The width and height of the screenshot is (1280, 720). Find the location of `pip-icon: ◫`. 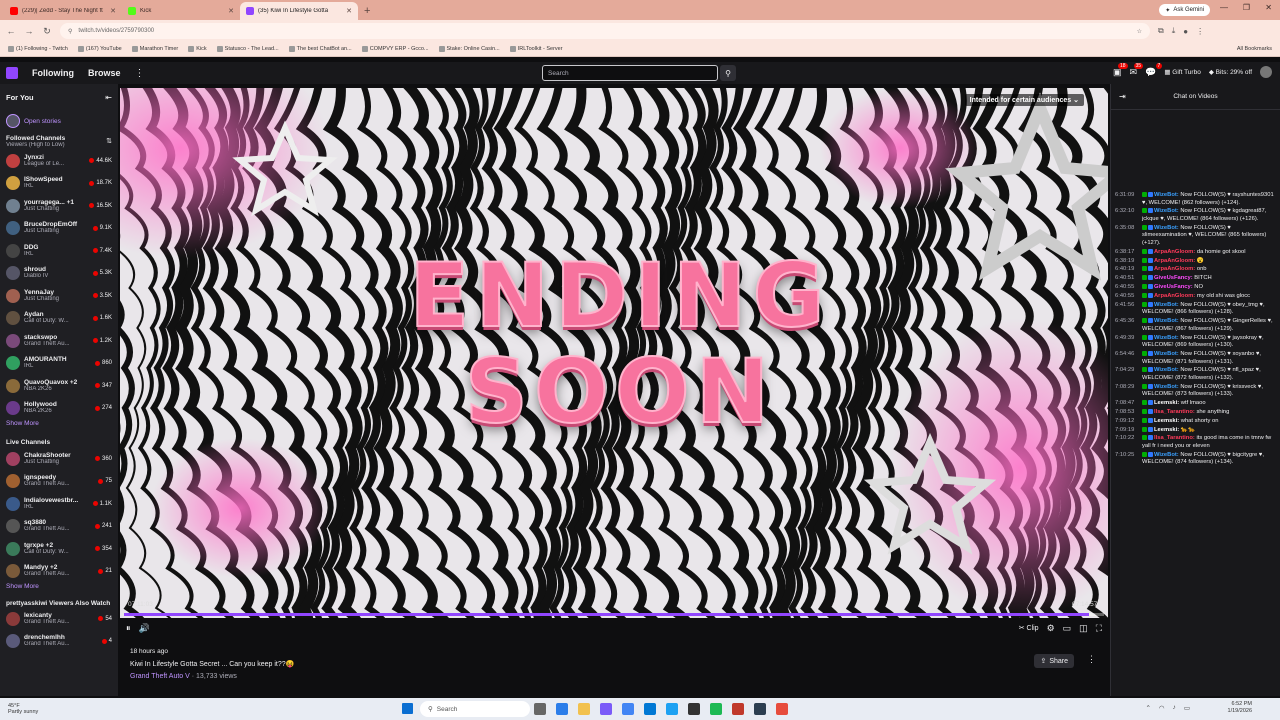

pip-icon: ◫ is located at coordinates (1083, 628).